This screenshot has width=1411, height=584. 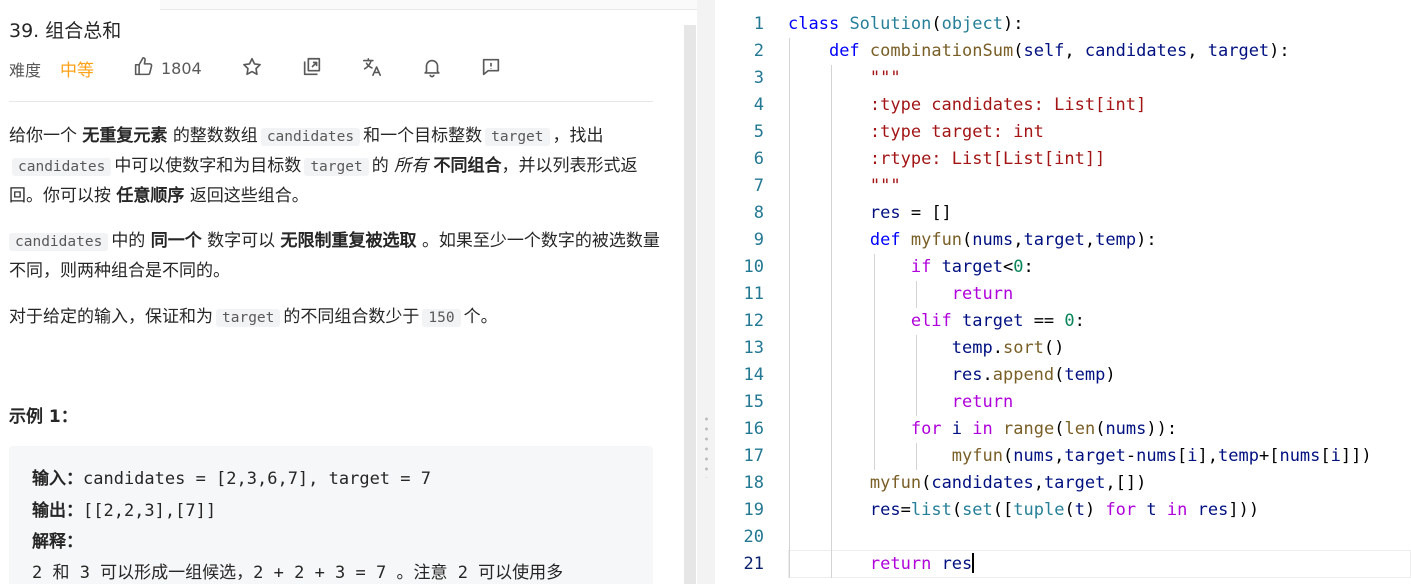 I want to click on code-line: elif target == 0:, so click(x=936, y=321).